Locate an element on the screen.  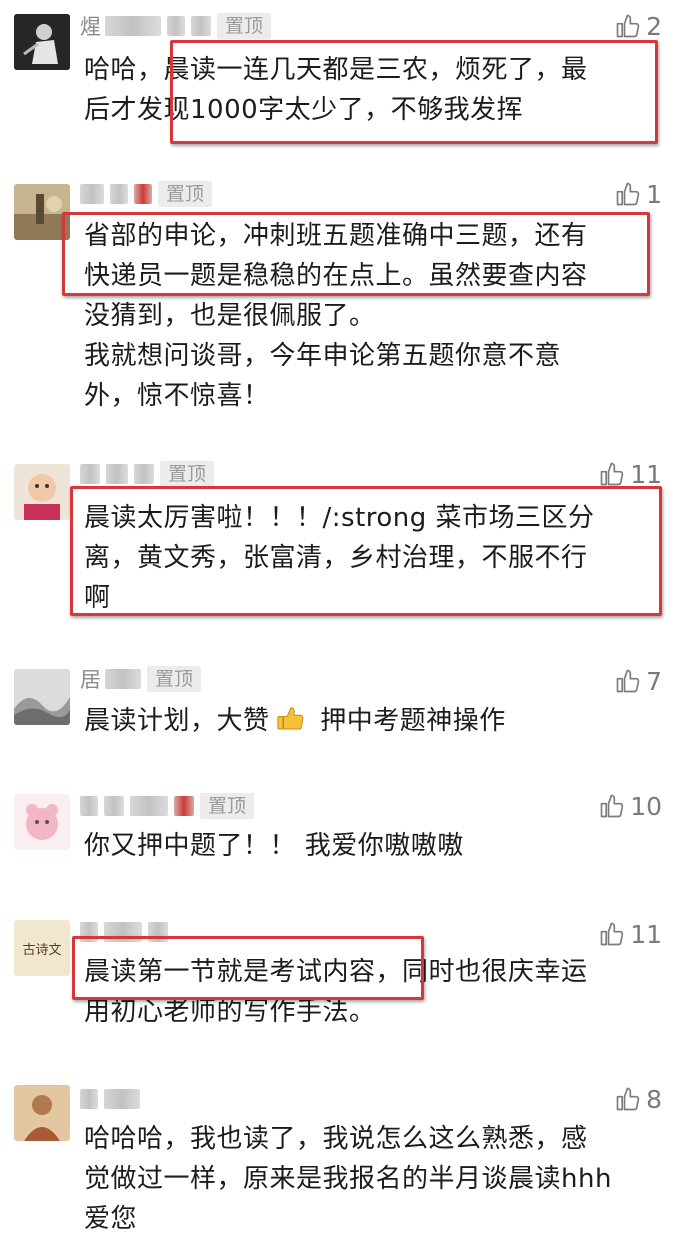
comment-line: 后才发现1000字太少了，不够我发挥 is located at coordinates (304, 110).